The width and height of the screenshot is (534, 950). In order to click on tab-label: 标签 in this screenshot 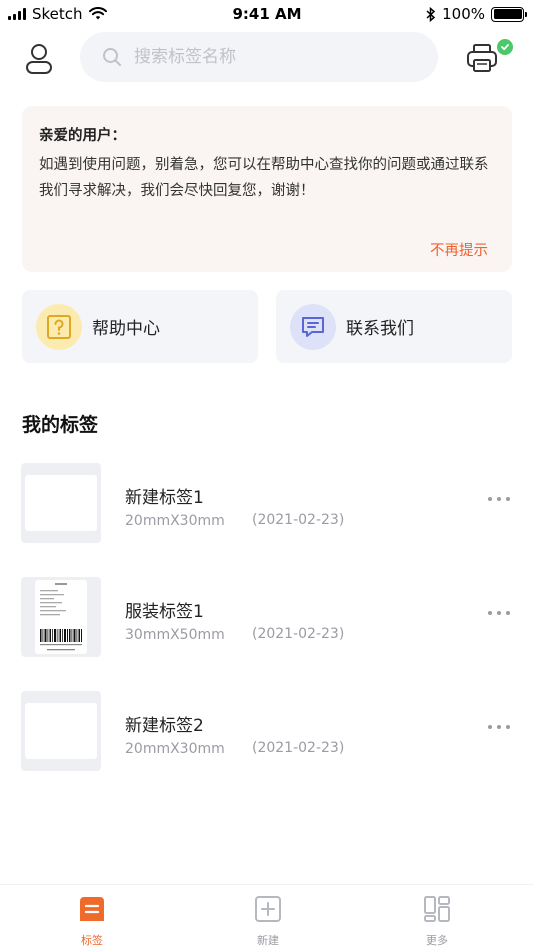, I will do `click(92, 940)`.